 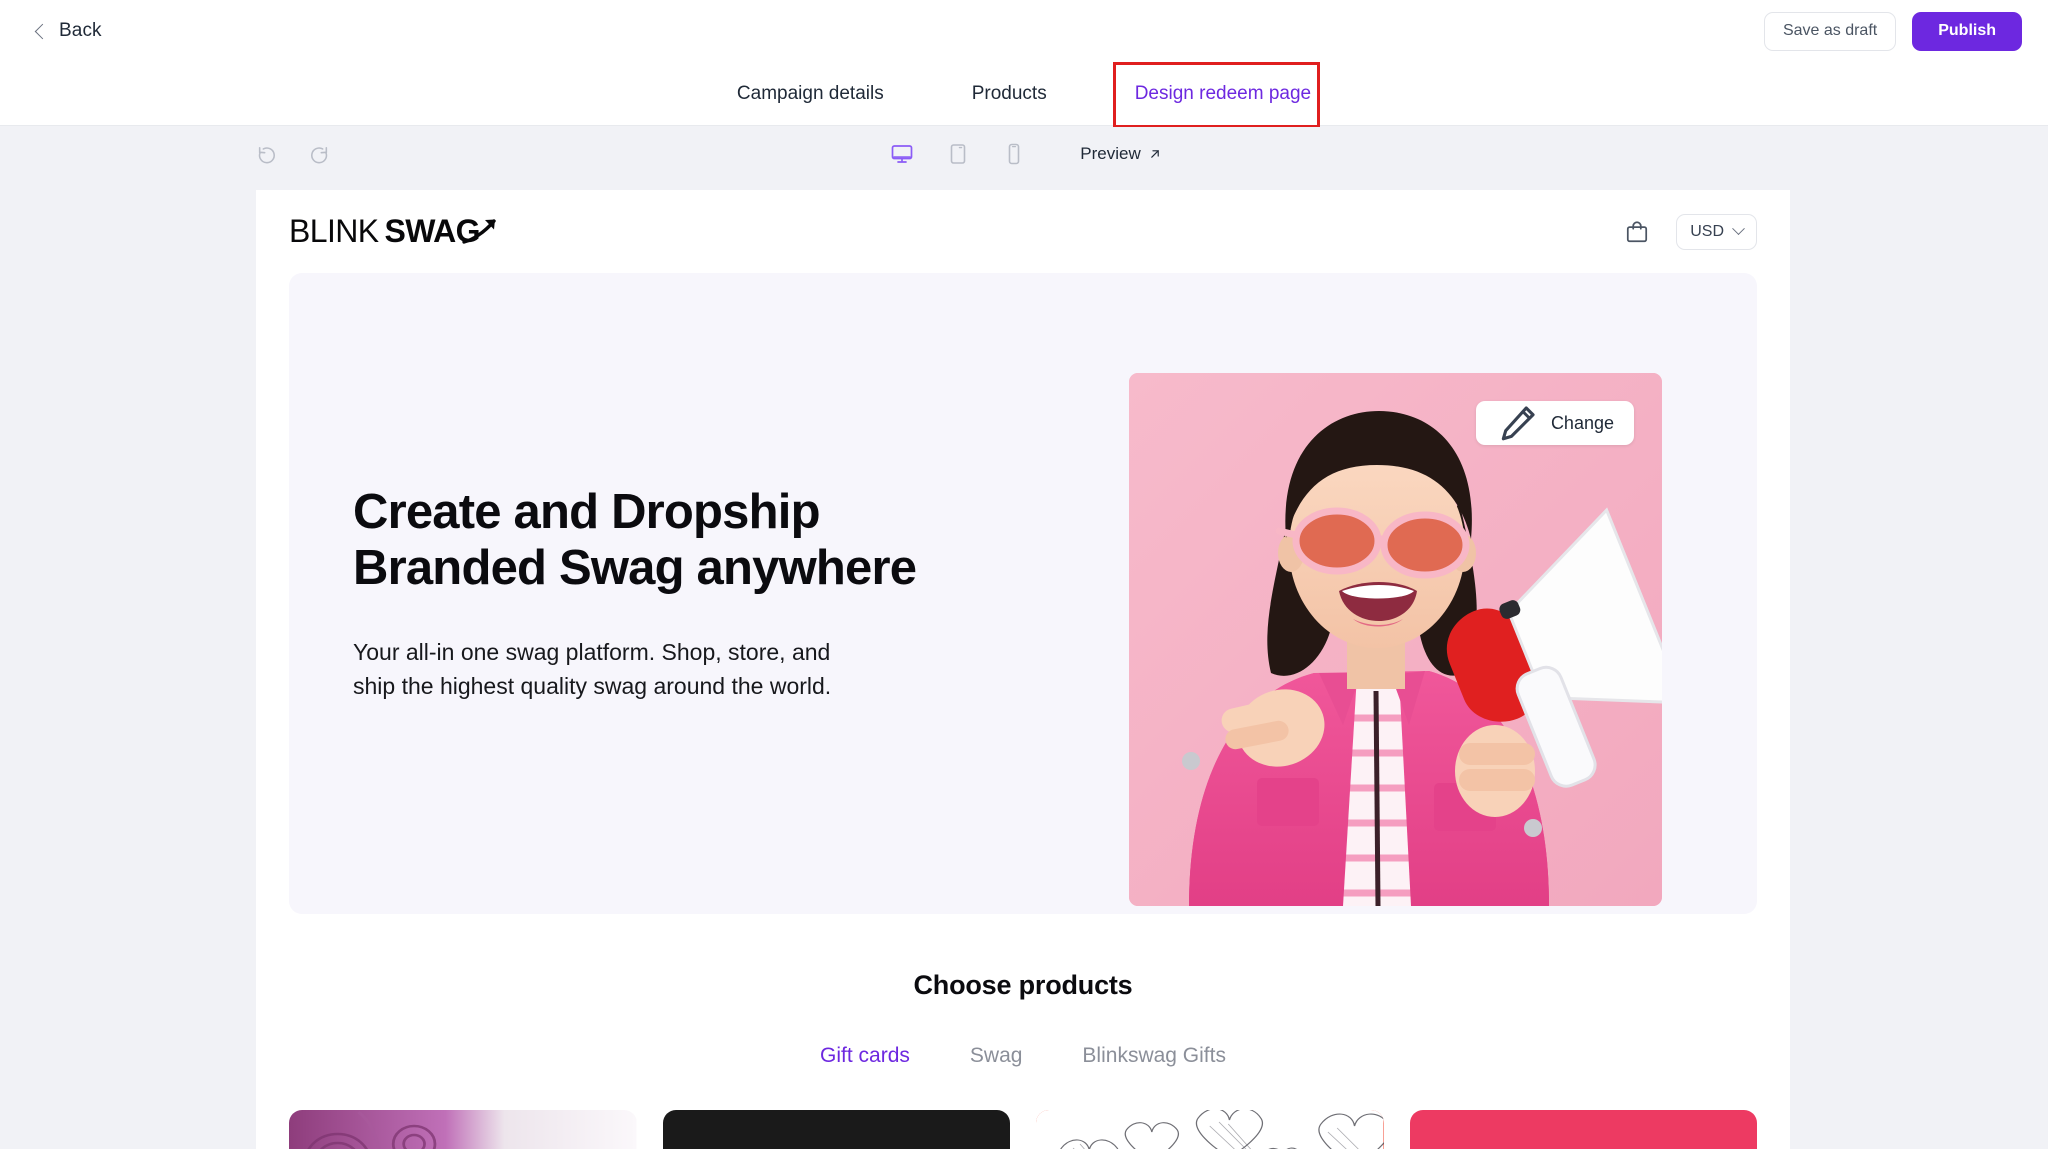 I want to click on chevron-left-icon, so click(x=42, y=31).